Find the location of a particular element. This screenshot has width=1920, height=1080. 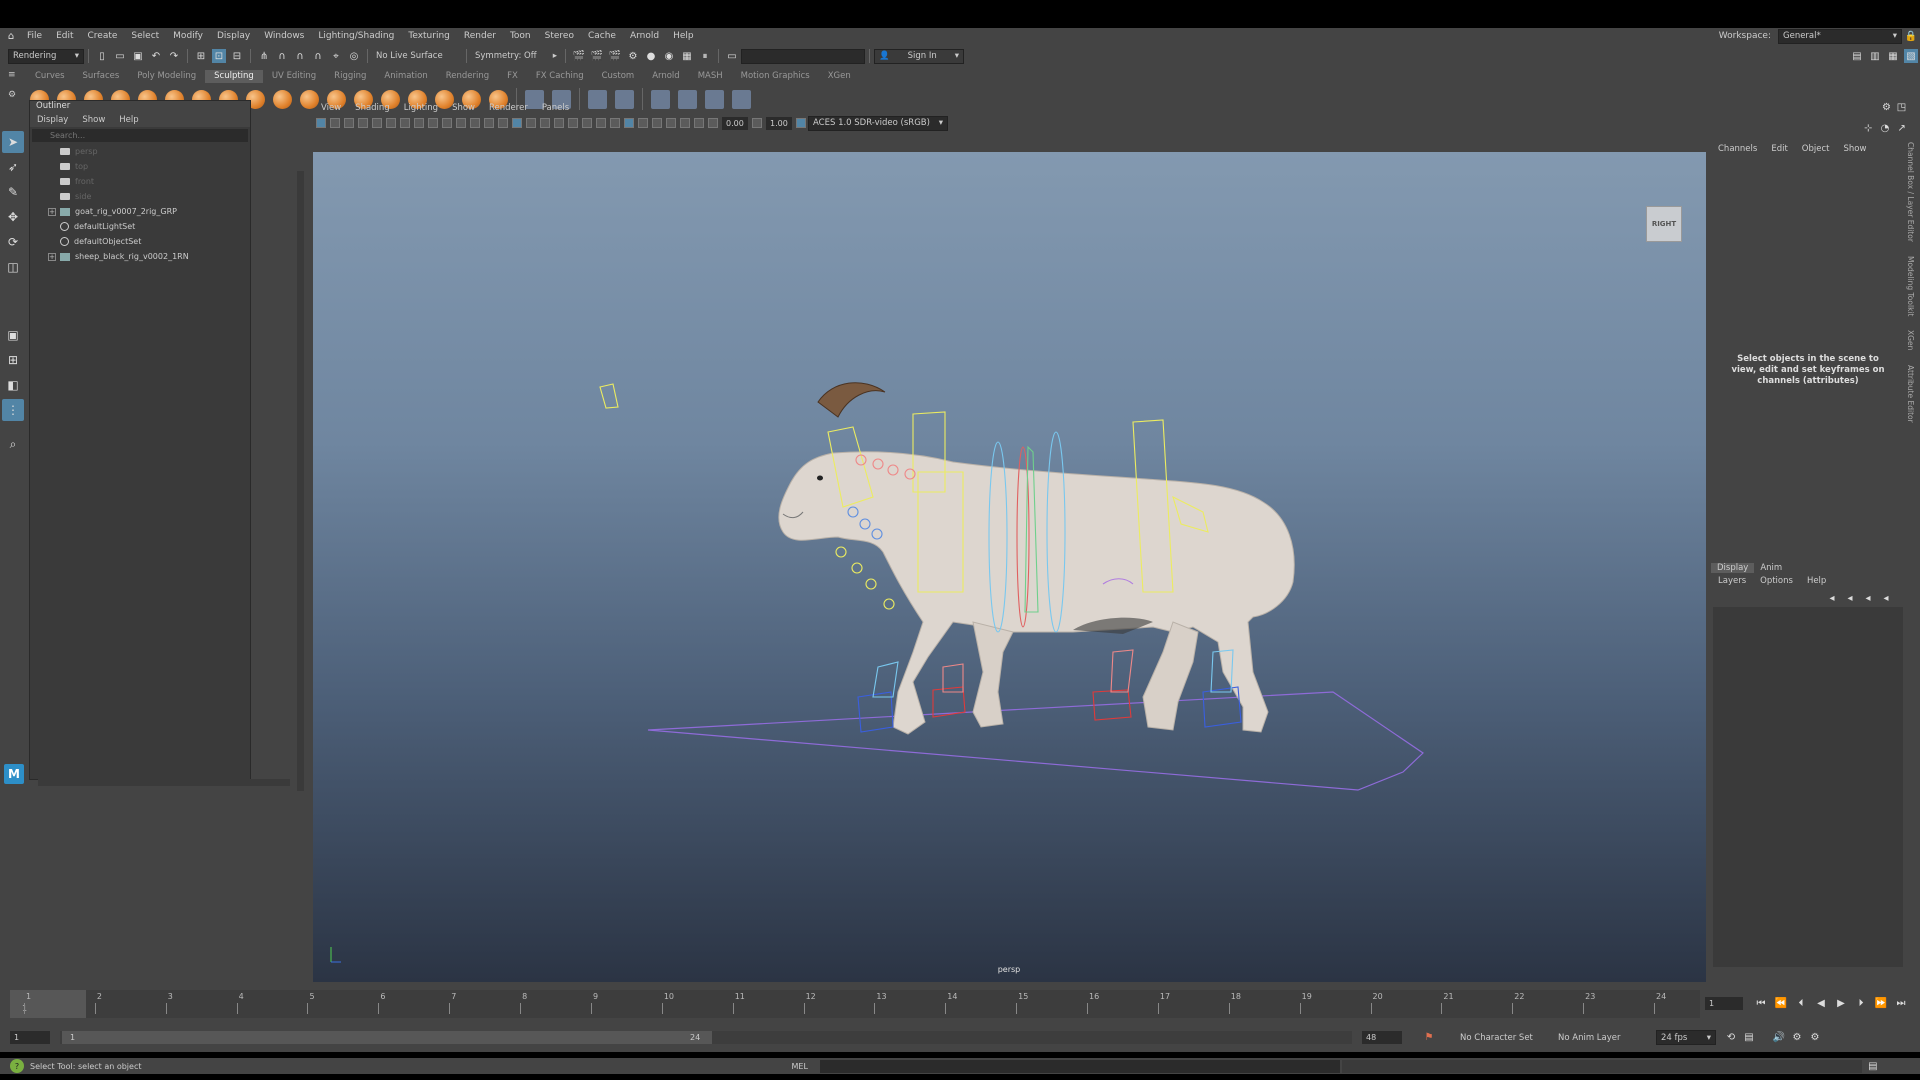

snap-live-icon: ◎ is located at coordinates (354, 56).